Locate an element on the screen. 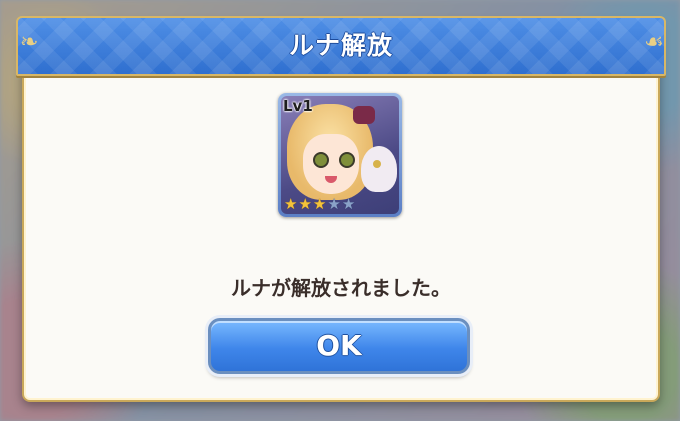 The height and width of the screenshot is (421, 680). unlock-message: ルナが解放されました。 is located at coordinates (341, 288).